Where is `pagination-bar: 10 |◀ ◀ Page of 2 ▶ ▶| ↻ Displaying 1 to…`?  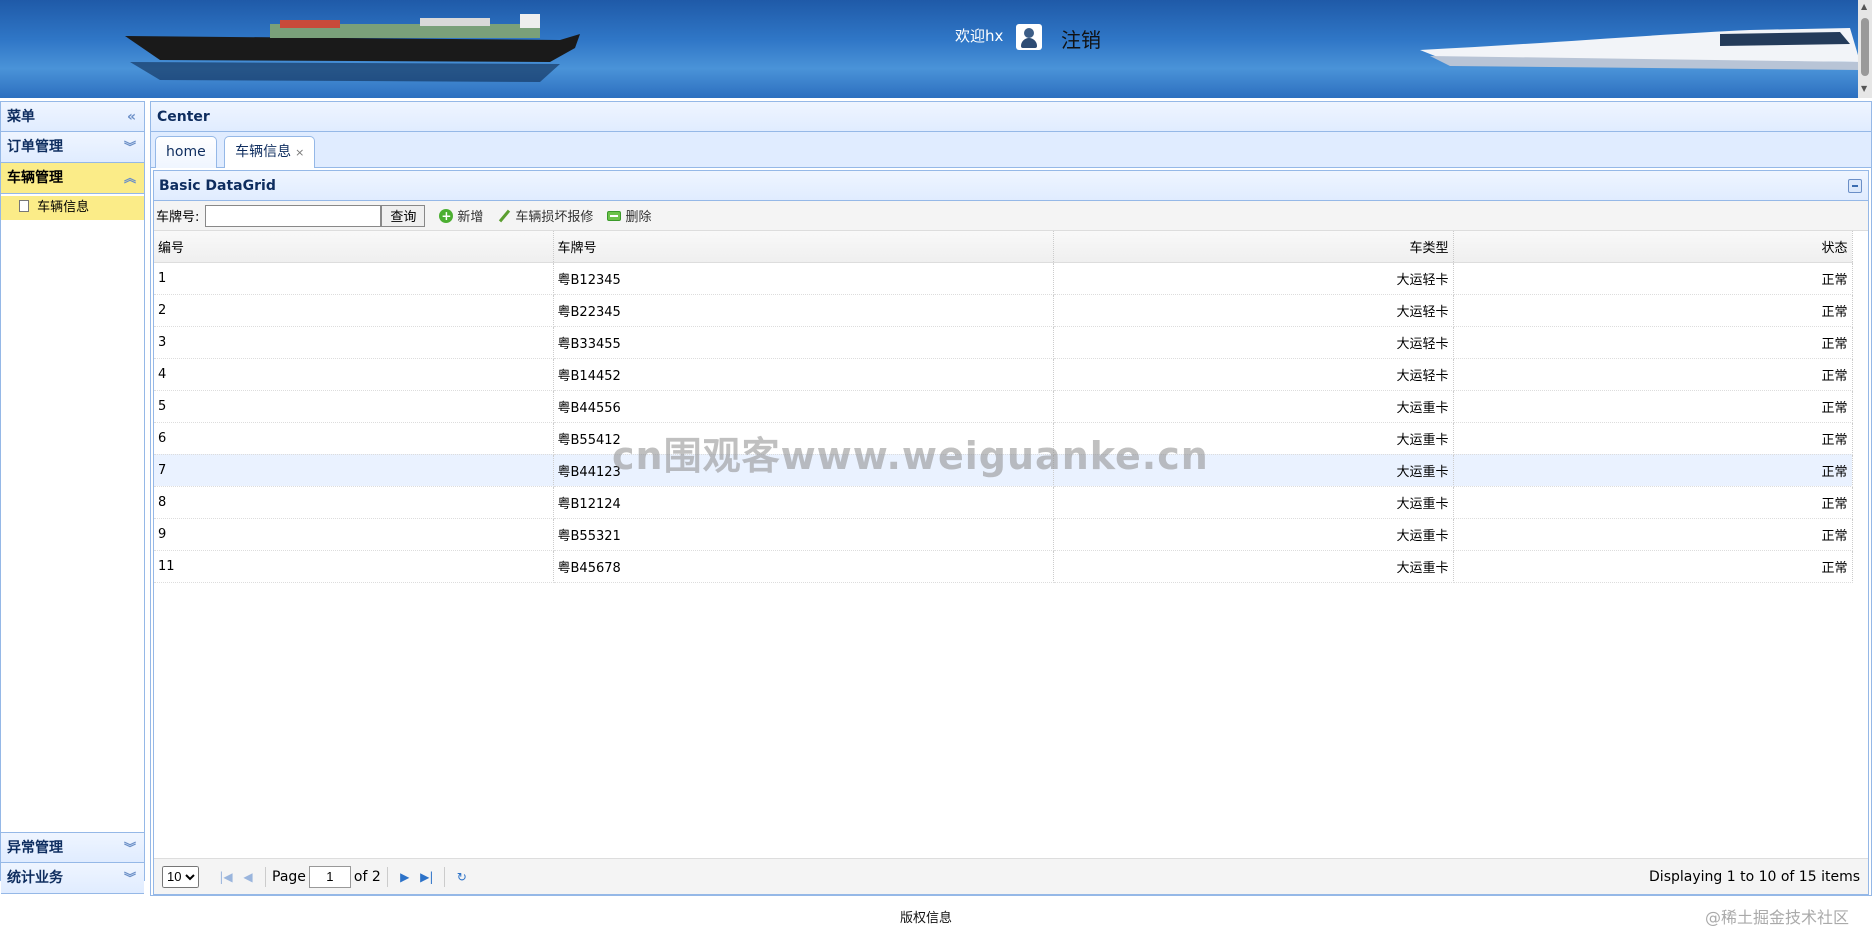 pagination-bar: 10 |◀ ◀ Page of 2 ▶ ▶| ↻ Displaying 1 to… is located at coordinates (1011, 876).